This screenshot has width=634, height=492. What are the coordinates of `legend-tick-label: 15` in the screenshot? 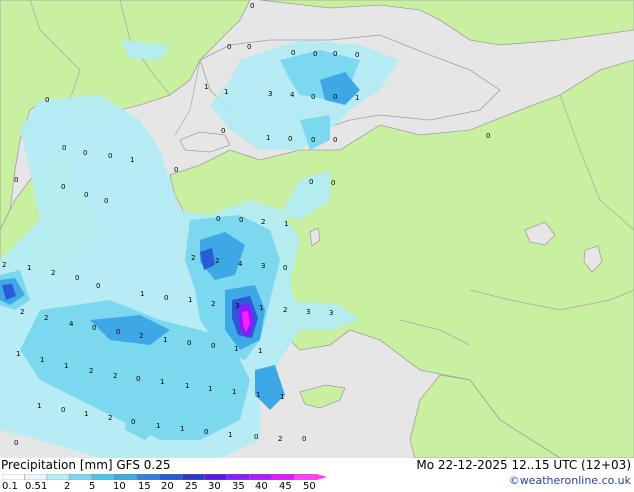 It's located at (144, 486).